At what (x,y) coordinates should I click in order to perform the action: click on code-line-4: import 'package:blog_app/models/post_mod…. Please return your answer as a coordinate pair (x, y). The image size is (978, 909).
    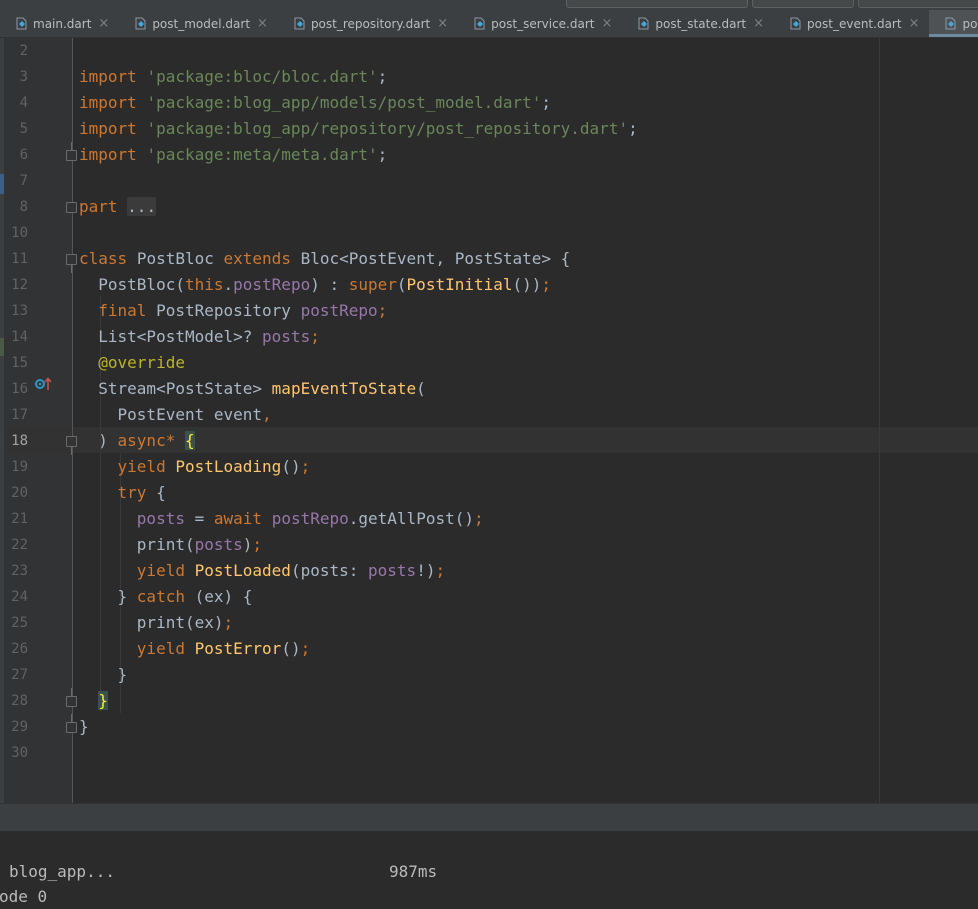
    Looking at the image, I should click on (315, 103).